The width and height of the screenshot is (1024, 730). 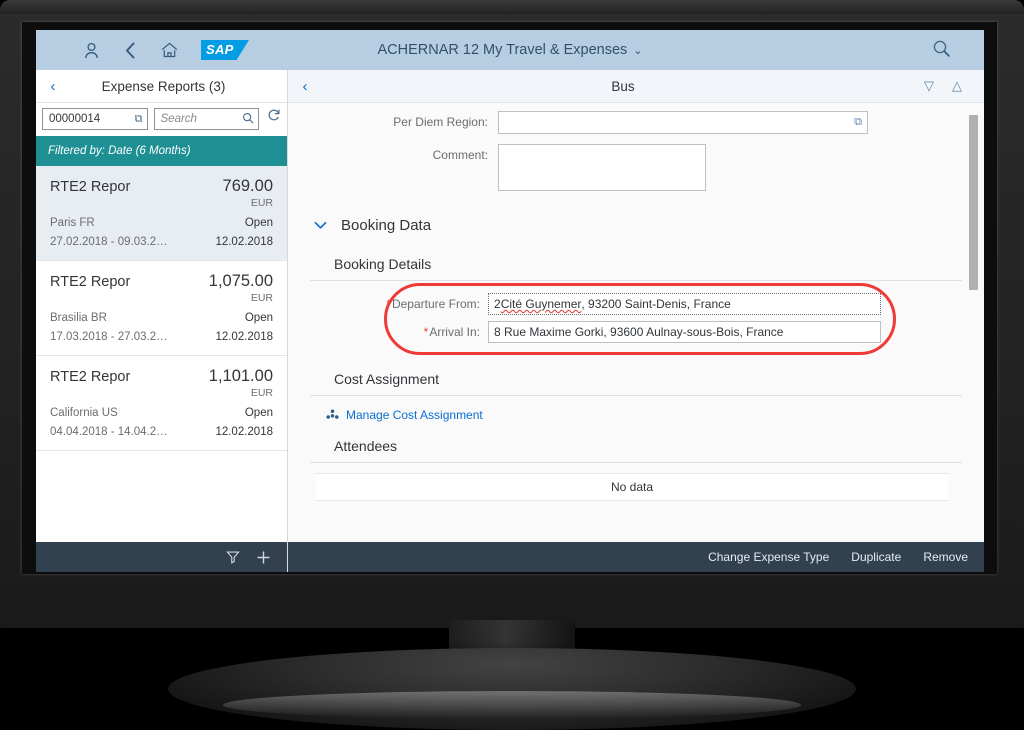 What do you see at coordinates (386, 225) in the screenshot?
I see `booking-data-title: Booking Data` at bounding box center [386, 225].